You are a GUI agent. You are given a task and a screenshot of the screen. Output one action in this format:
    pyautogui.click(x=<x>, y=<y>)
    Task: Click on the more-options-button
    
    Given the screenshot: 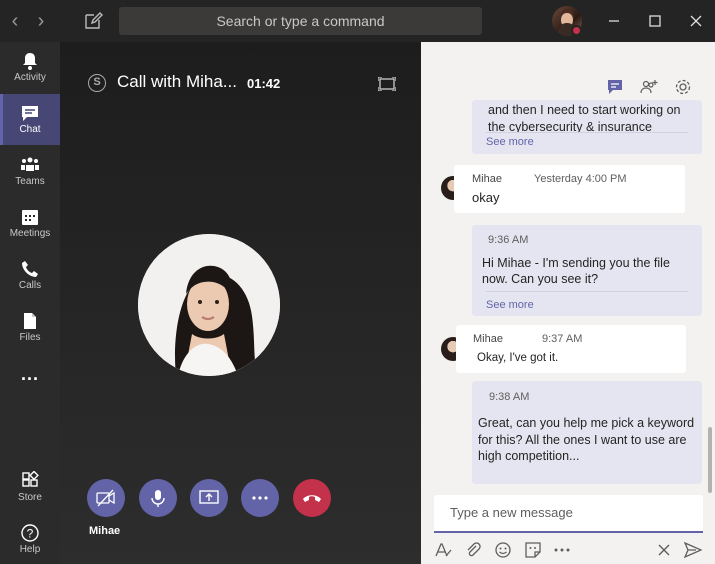 What is the action you would take?
    pyautogui.click(x=260, y=498)
    